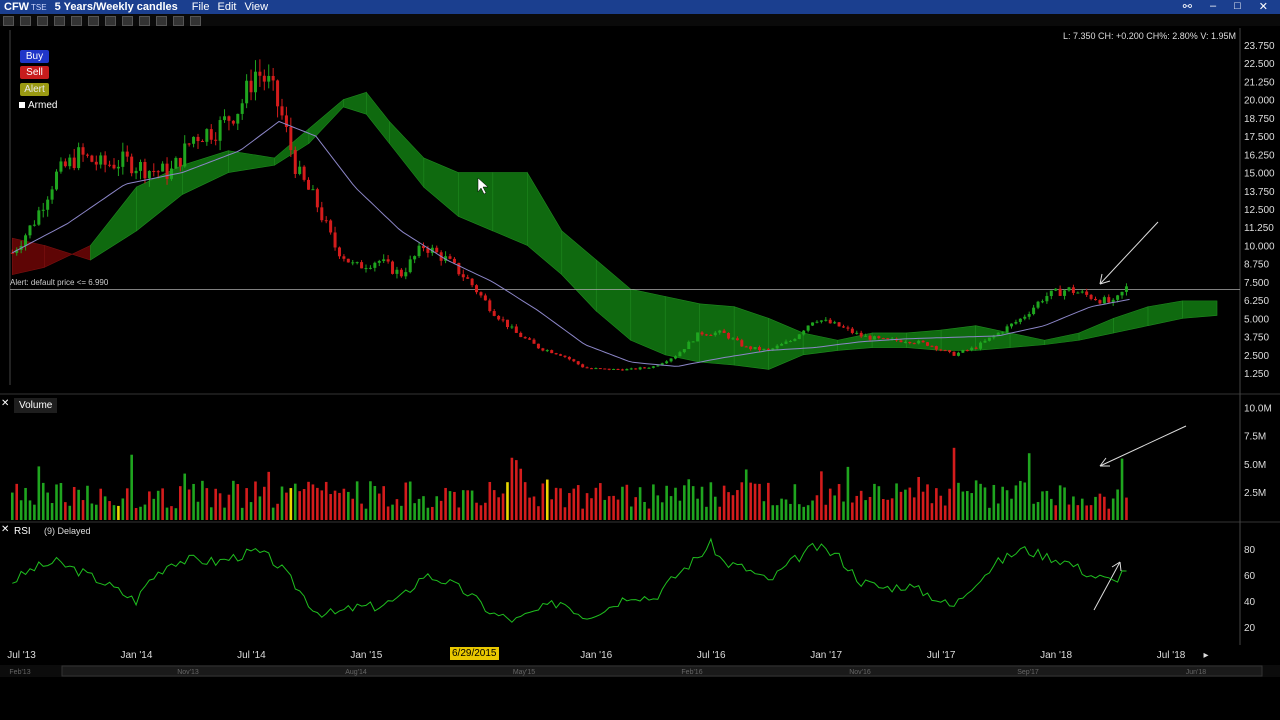 This screenshot has height=720, width=1280. I want to click on date-tick-label: Jul '13, so click(21, 655).